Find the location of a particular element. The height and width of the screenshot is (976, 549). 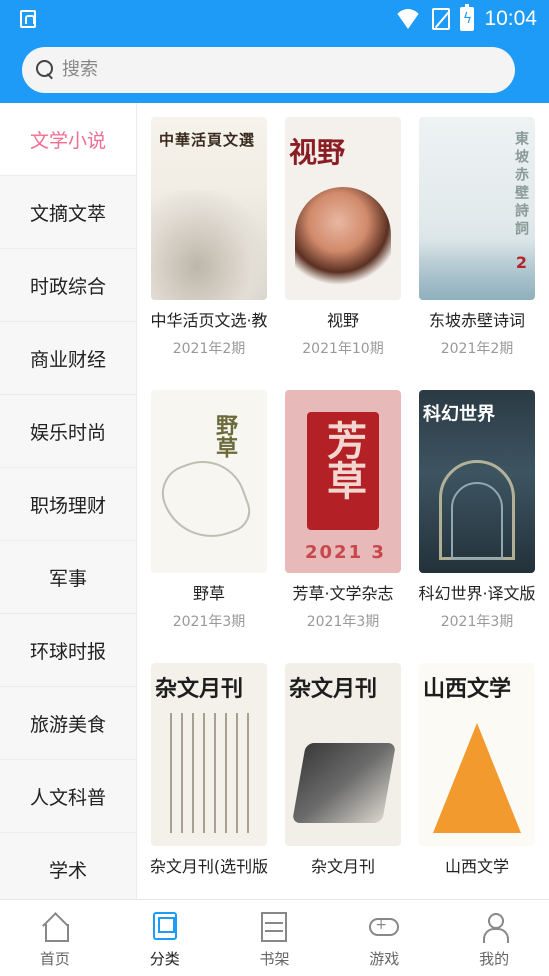

header: 10:04 搜索 is located at coordinates (274, 51).